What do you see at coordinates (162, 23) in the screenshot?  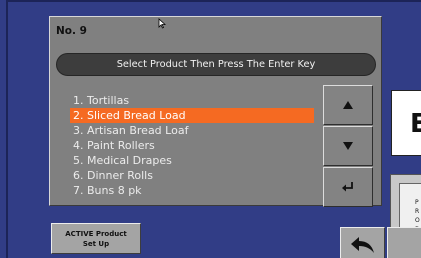 I see `mouse-cursor-icon` at bounding box center [162, 23].